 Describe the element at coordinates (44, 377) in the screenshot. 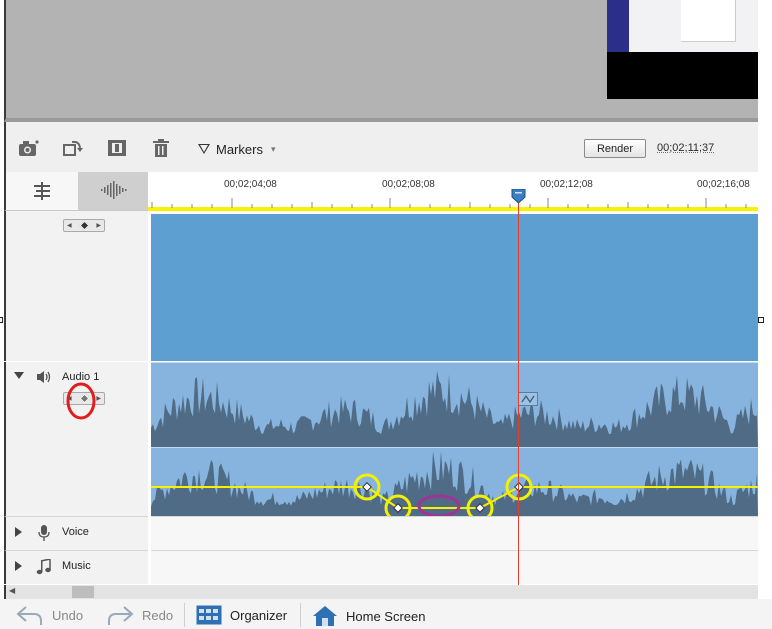

I see `speaker-icon` at that location.